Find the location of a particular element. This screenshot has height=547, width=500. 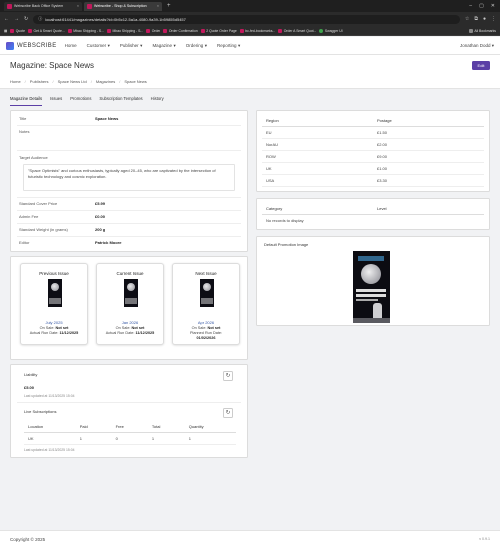

breadcrumb-publisher: Space News Ltd is located at coordinates (72, 81).